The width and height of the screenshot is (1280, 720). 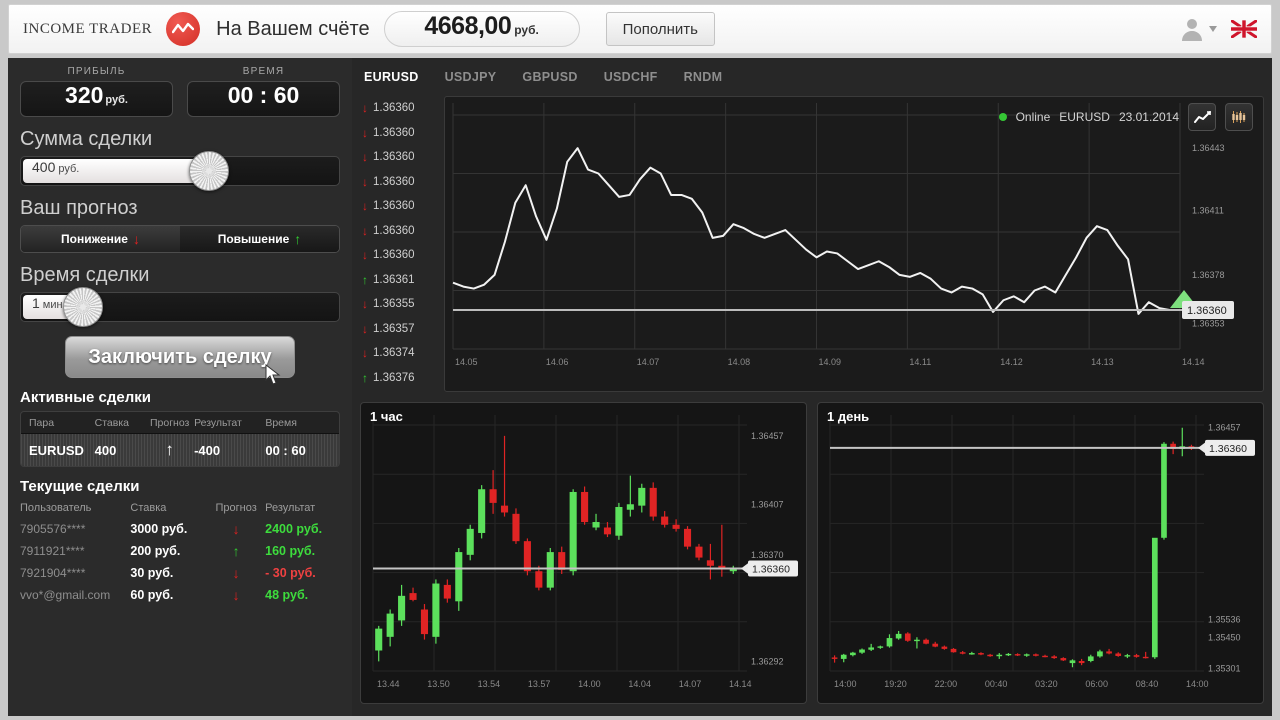 I want to click on svg-text: 1.35536, so click(x=1224, y=620).